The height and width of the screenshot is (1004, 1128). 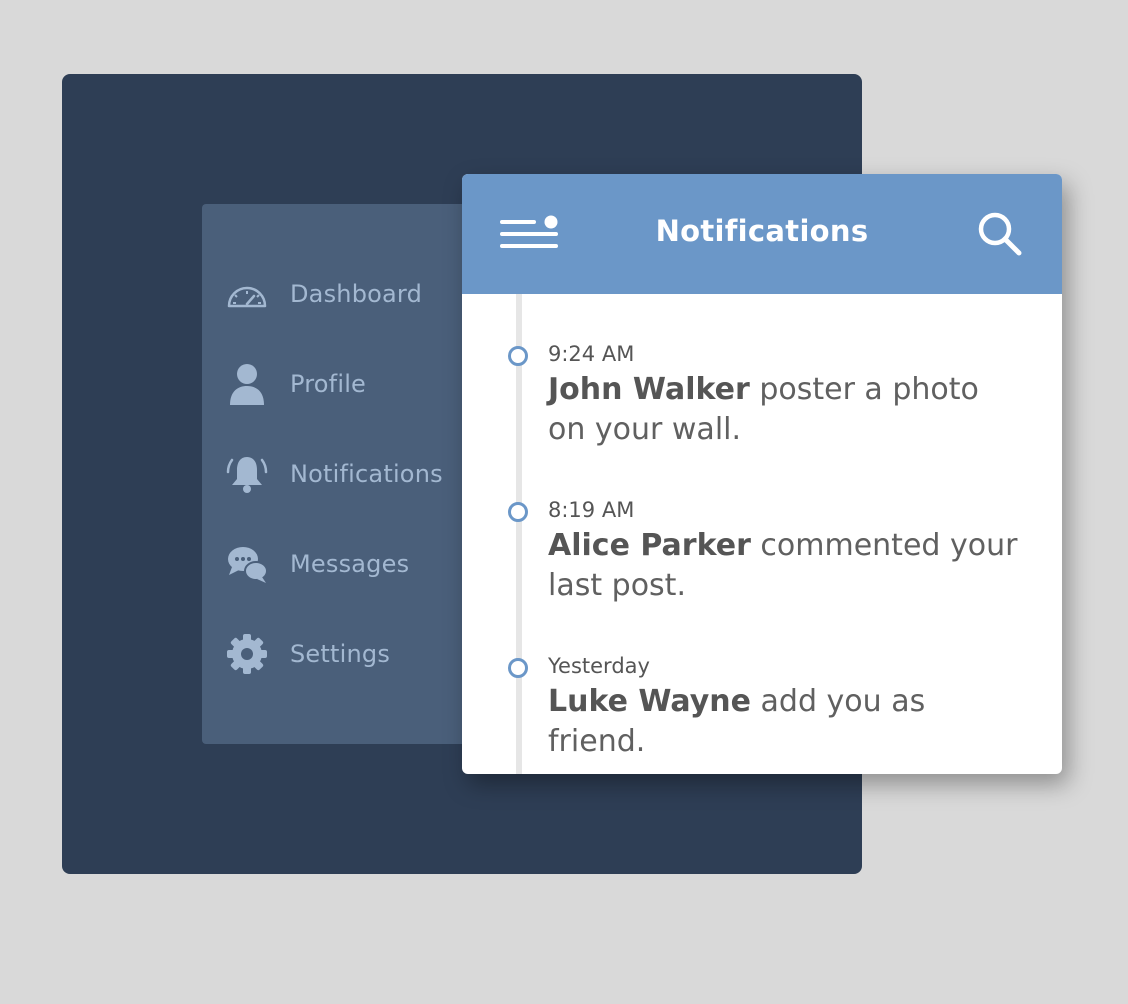 I want to click on search-button, so click(x=1000, y=234).